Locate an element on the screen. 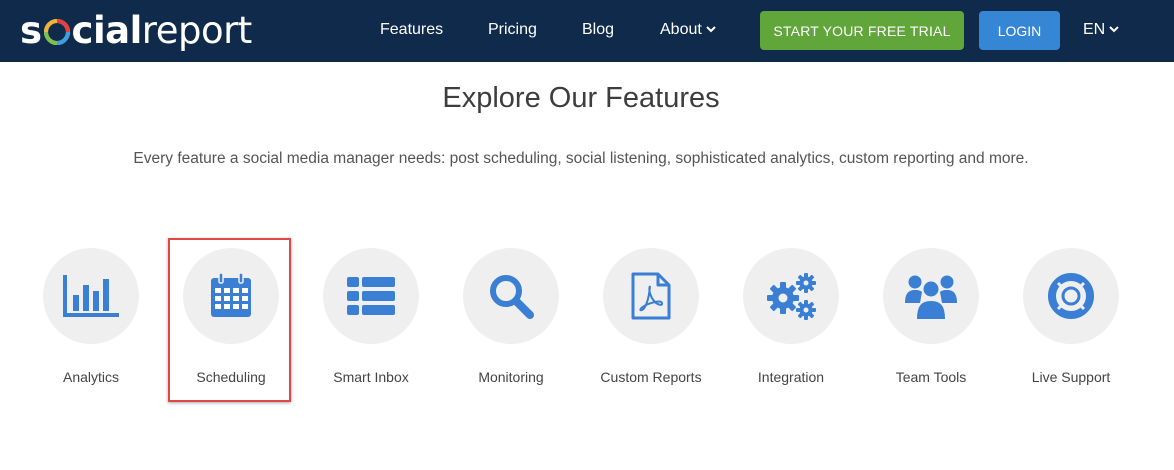  feature-analytics: Analytics is located at coordinates (91, 323).